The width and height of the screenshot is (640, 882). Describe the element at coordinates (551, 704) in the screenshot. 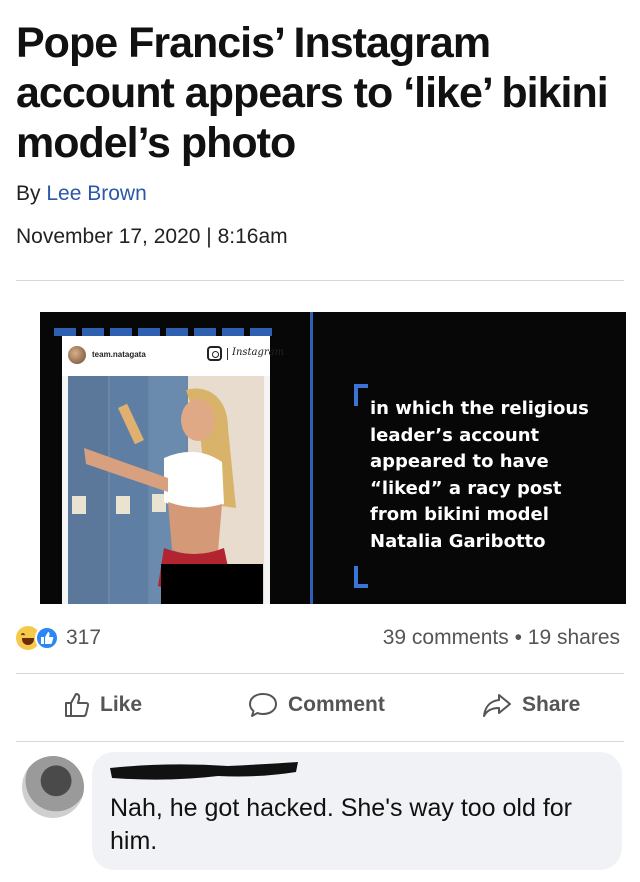

I see `share-label: Share` at that location.